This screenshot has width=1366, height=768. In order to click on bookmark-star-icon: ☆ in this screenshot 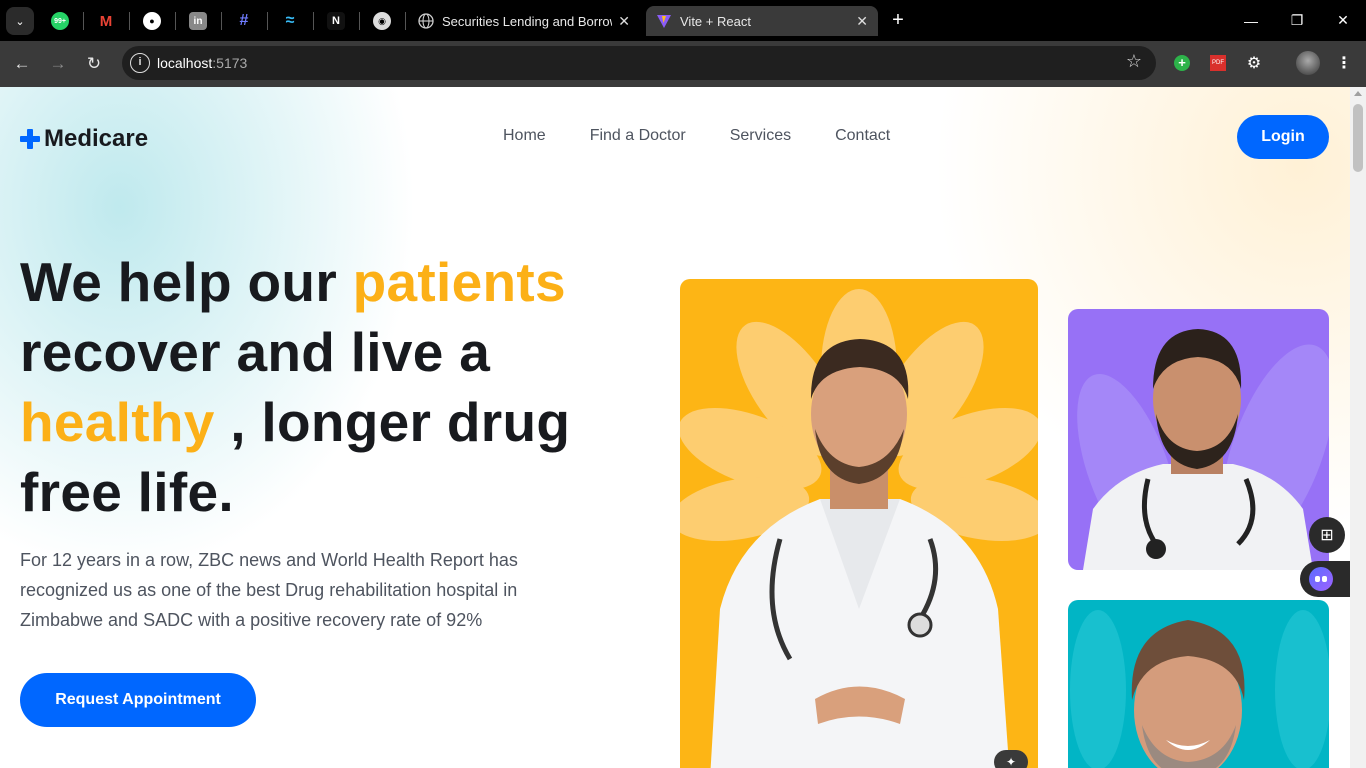, I will do `click(1134, 61)`.